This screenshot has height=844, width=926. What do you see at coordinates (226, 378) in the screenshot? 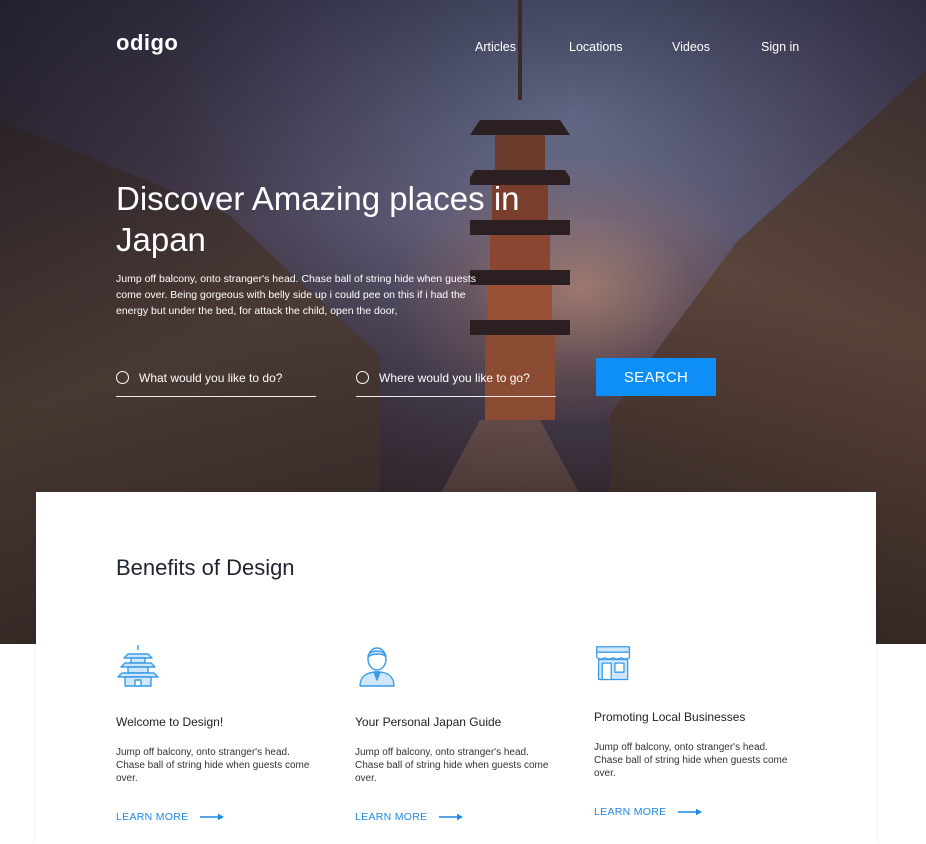
I see `activity-search-input` at bounding box center [226, 378].